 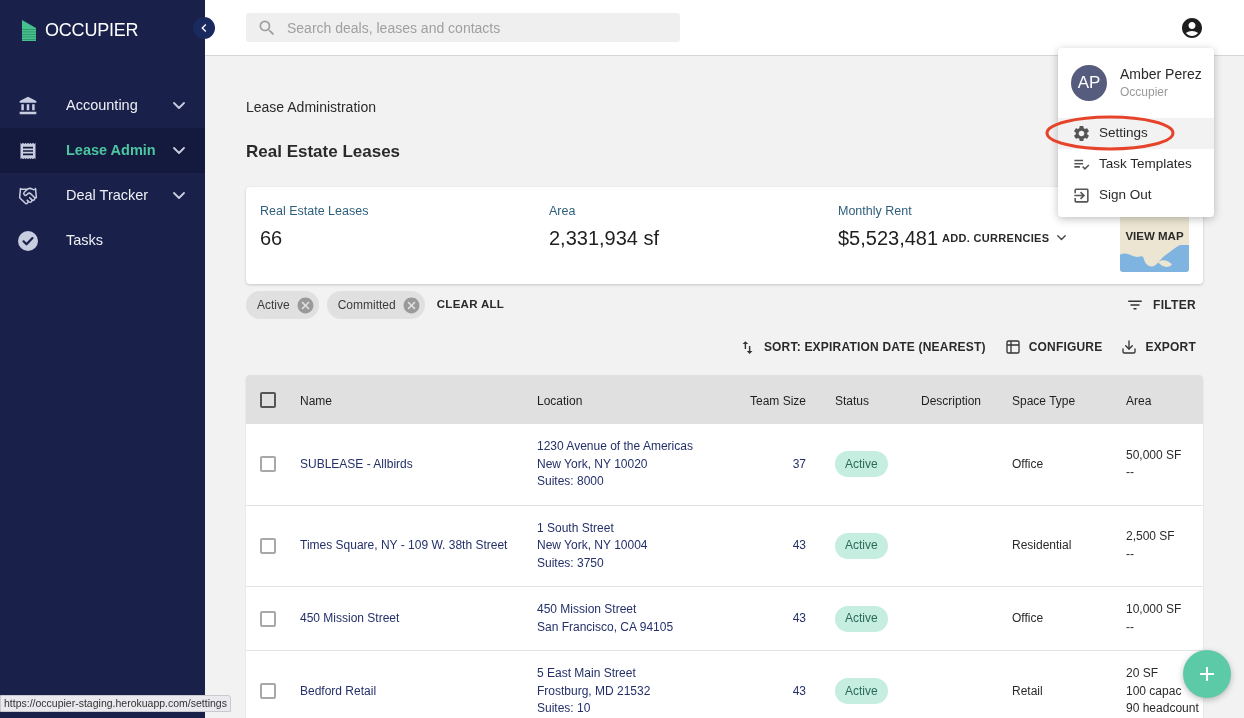 What do you see at coordinates (316, 400) in the screenshot?
I see `column-header: Name` at bounding box center [316, 400].